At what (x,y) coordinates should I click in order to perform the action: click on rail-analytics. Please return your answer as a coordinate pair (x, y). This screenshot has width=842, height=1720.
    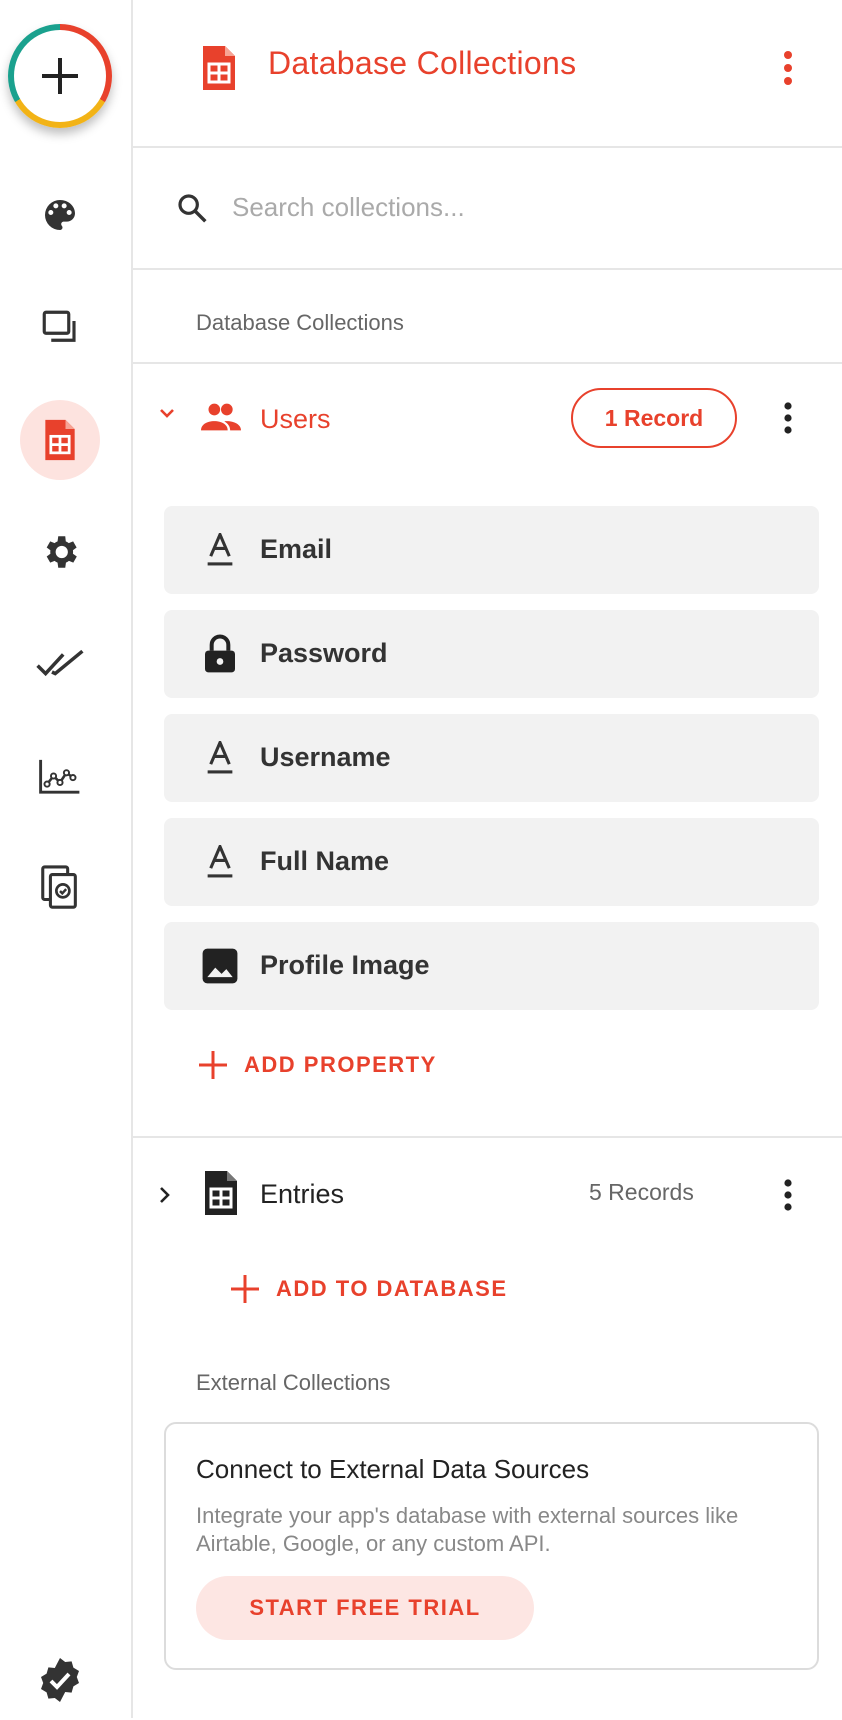
    Looking at the image, I should click on (60, 776).